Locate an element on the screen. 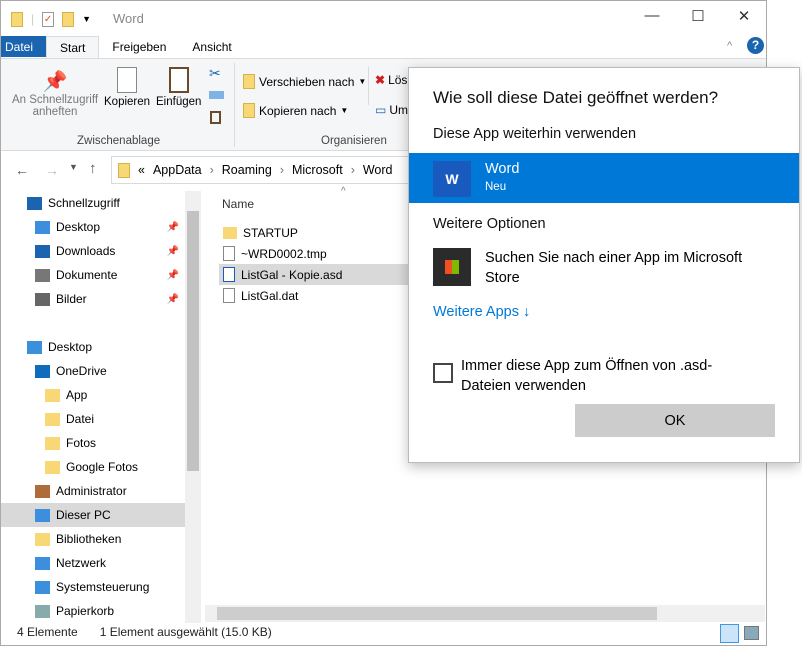  nav-item: Fotos is located at coordinates (93, 443).